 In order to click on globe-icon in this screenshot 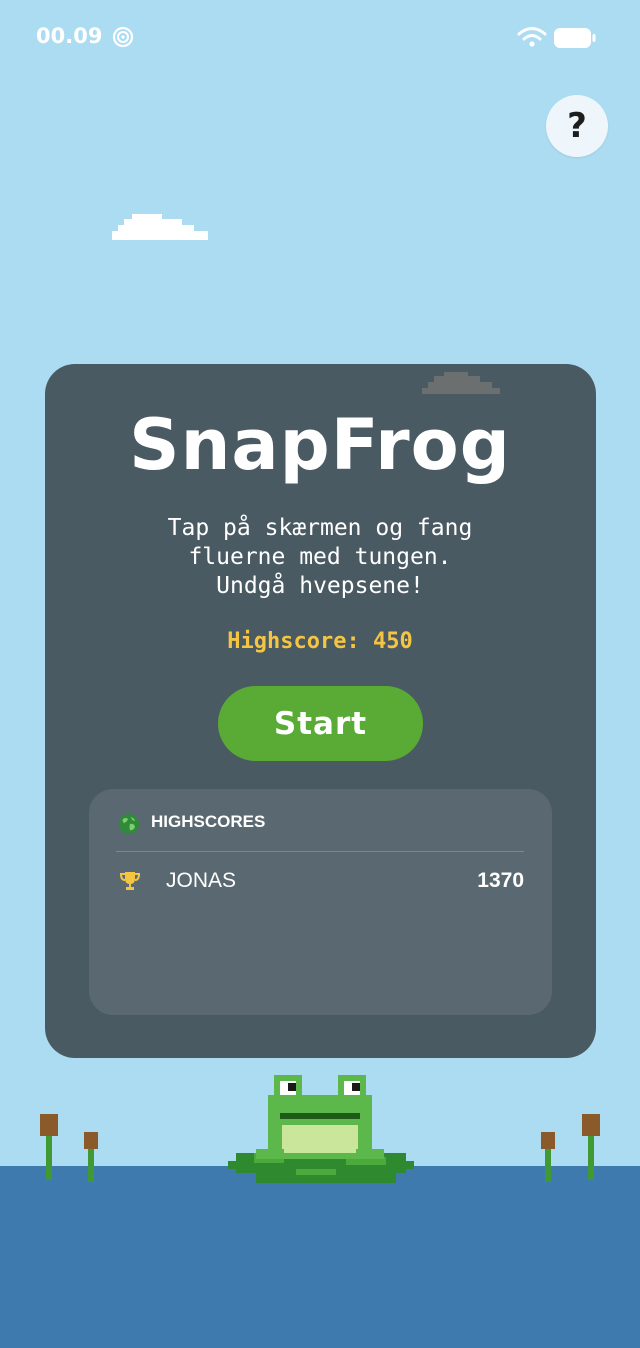, I will do `click(129, 824)`.